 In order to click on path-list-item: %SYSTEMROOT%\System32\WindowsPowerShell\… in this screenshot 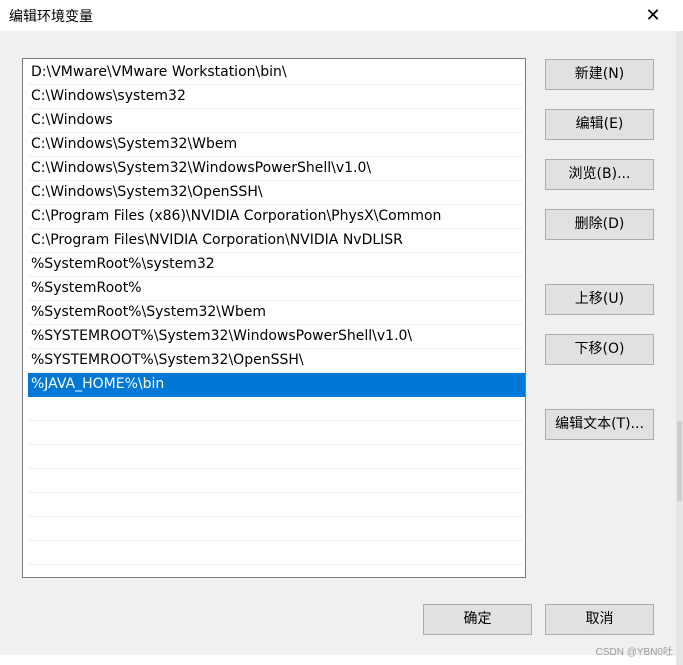, I will do `click(276, 337)`.